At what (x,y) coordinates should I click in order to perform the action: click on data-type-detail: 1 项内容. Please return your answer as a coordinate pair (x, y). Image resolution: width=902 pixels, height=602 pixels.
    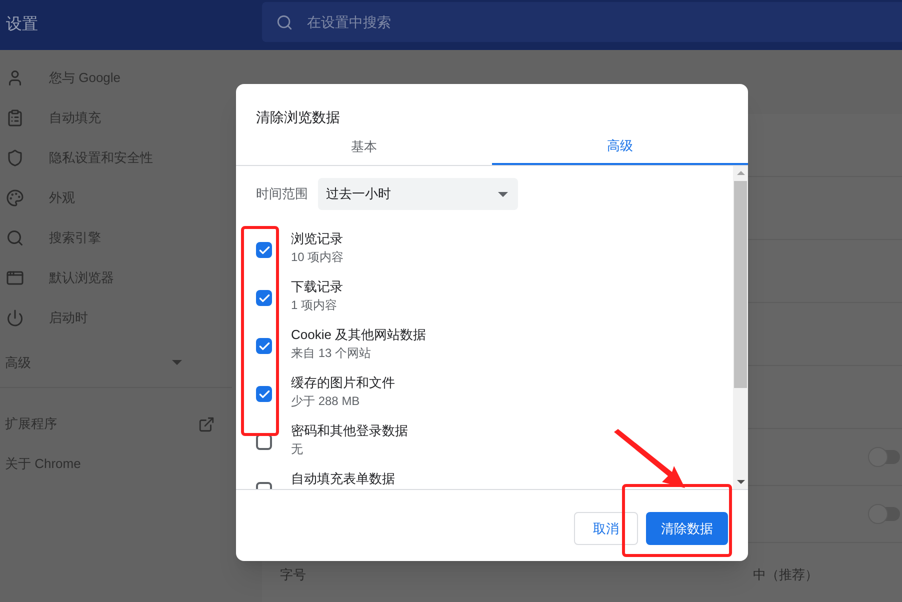
    Looking at the image, I should click on (314, 305).